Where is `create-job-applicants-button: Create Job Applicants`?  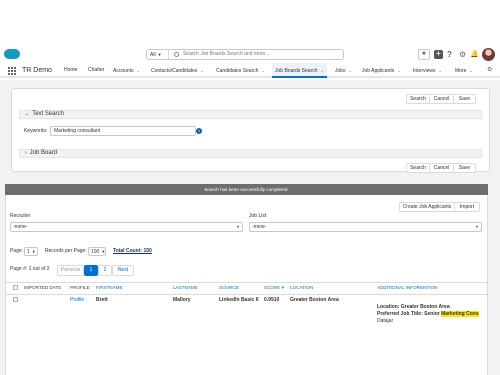 create-job-applicants-button: Create Job Applicants is located at coordinates (427, 207).